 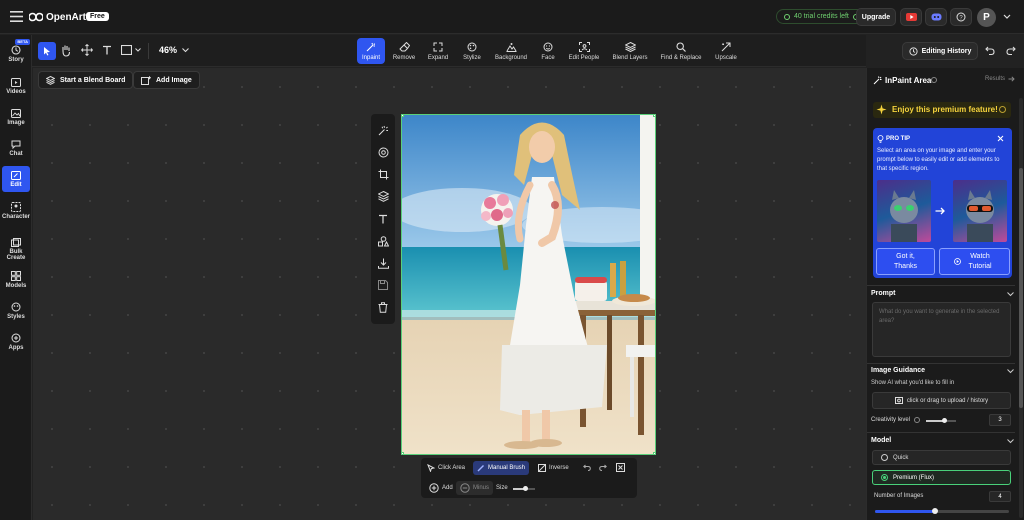 What do you see at coordinates (86, 80) in the screenshot?
I see `start-blend-board-button: Start a Blend Board` at bounding box center [86, 80].